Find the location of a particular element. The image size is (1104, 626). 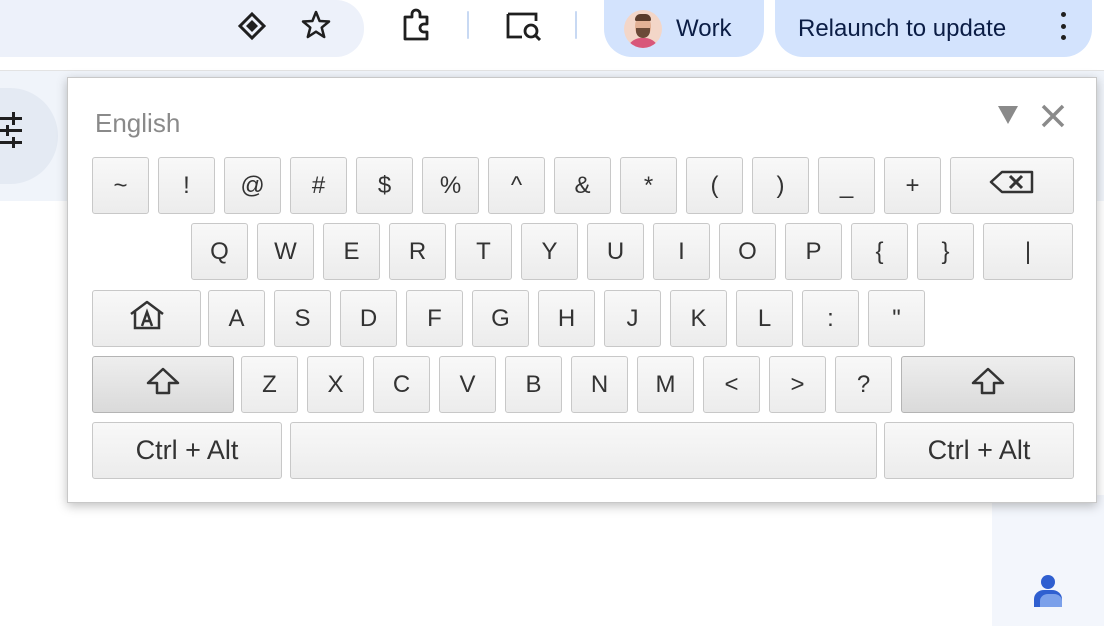

left-ctrl-alt-key: Ctrl + Alt is located at coordinates (187, 450).